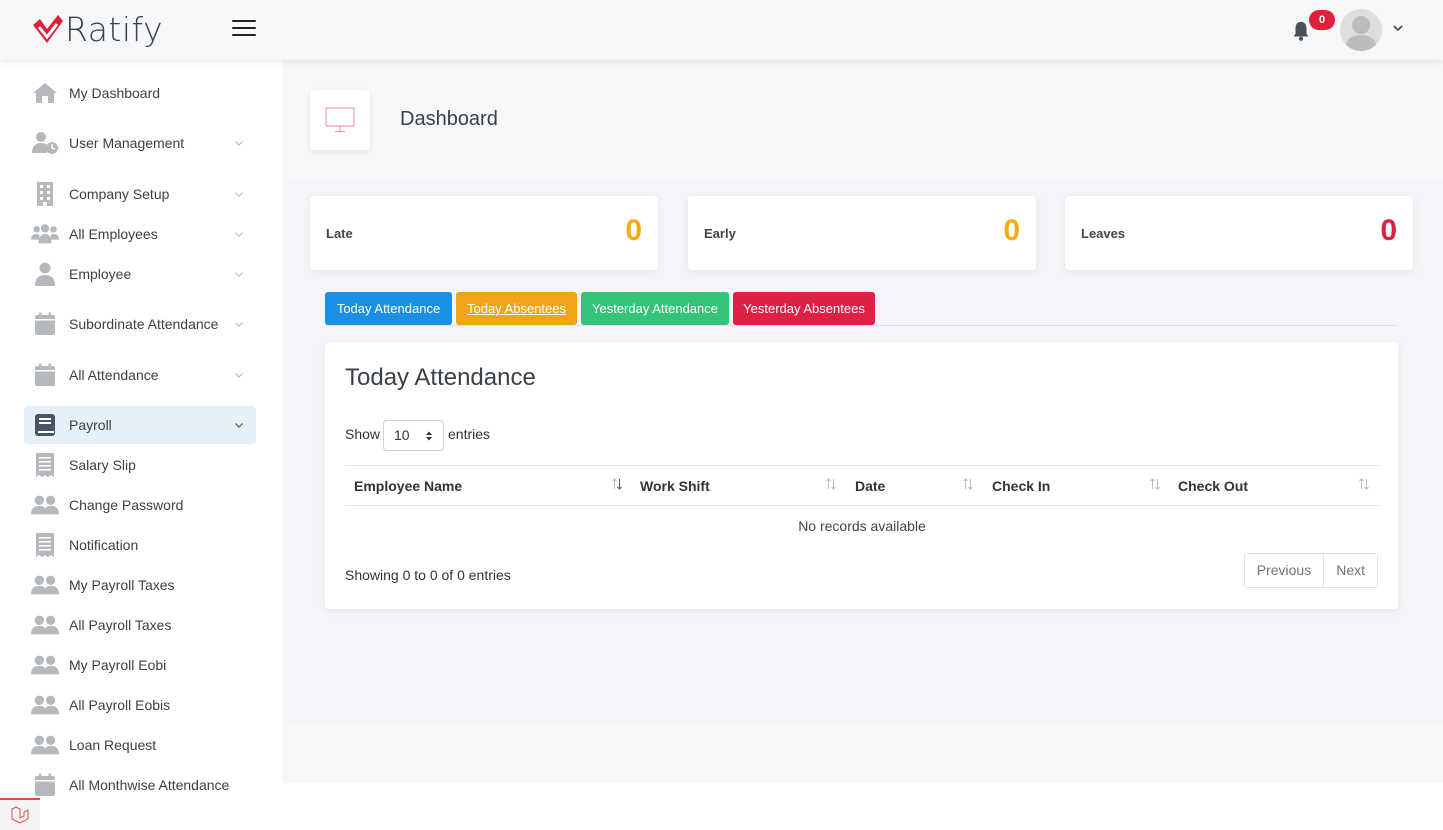  Describe the element at coordinates (90, 425) in the screenshot. I see `sidebar-item-label: Payroll` at that location.